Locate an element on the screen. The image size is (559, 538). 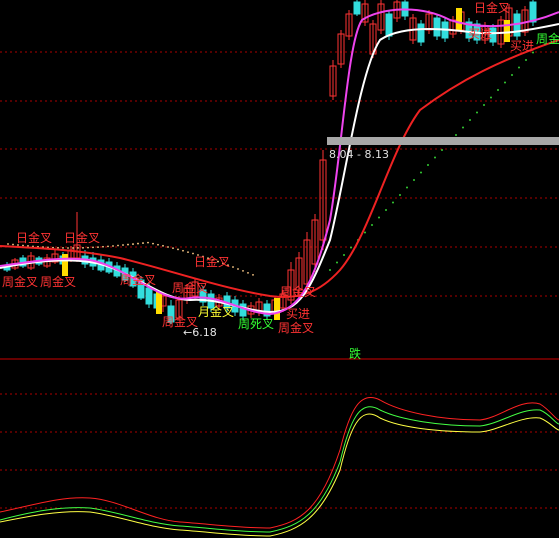
annotation-label: 周死叉 is located at coordinates (256, 324).